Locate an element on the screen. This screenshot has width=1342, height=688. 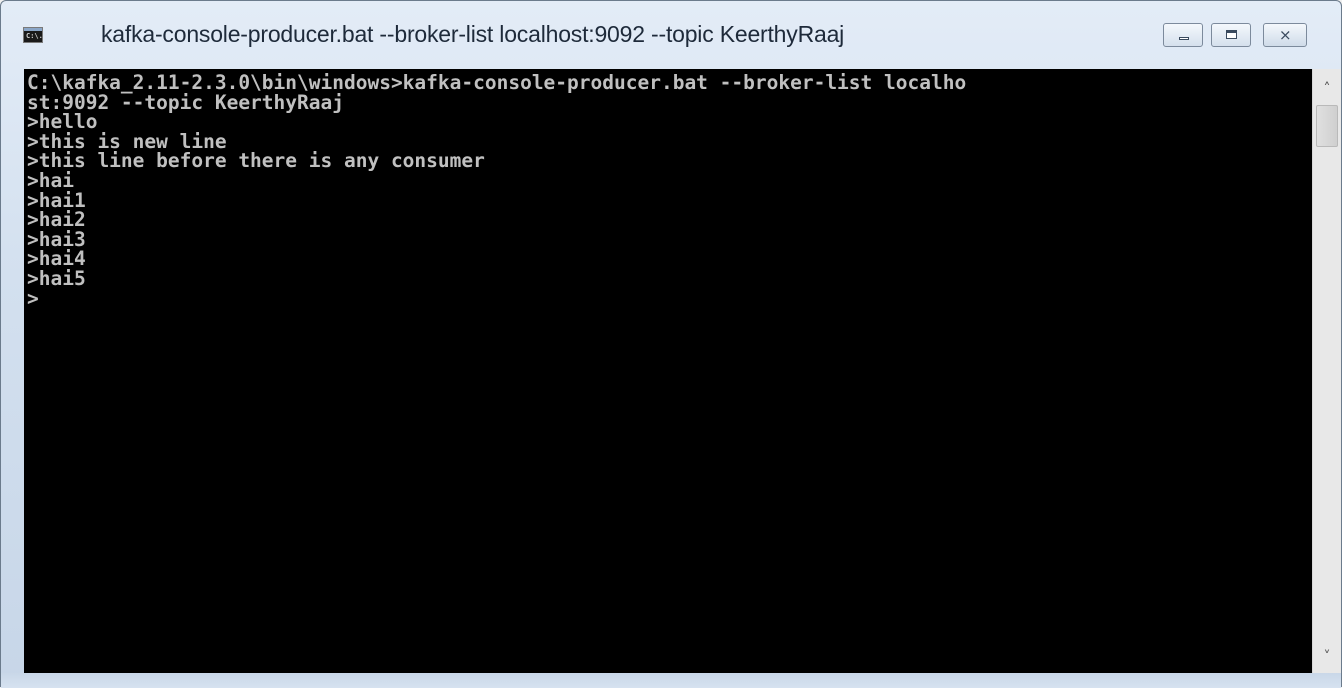
maximize-icon is located at coordinates (1231, 34).